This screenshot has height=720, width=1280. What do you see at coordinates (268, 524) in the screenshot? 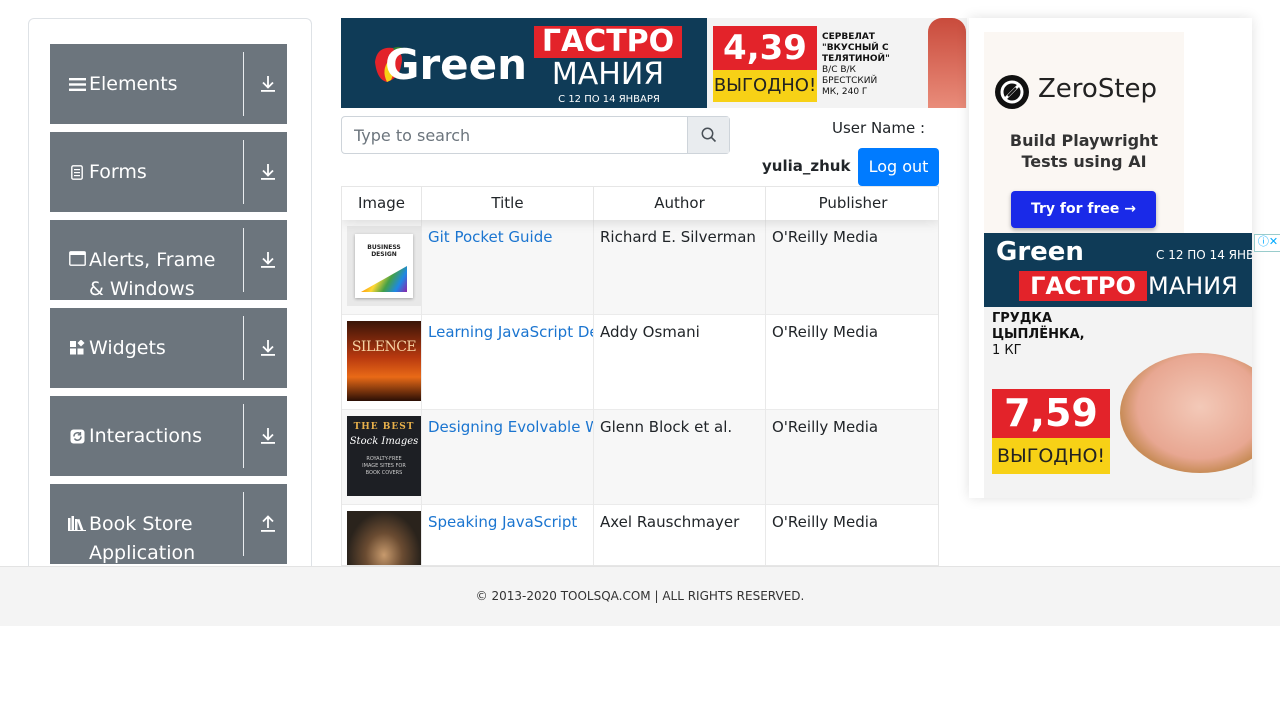
I see `upload-arrow-icon` at bounding box center [268, 524].